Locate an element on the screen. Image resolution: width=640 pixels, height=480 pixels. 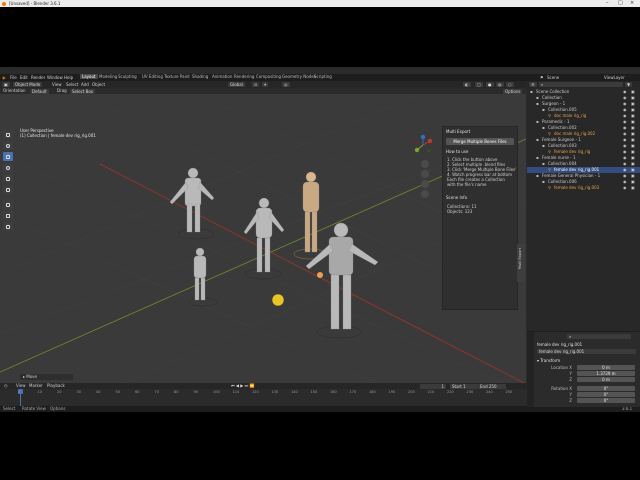
rotation-z-field: 0° is located at coordinates (606, 400).